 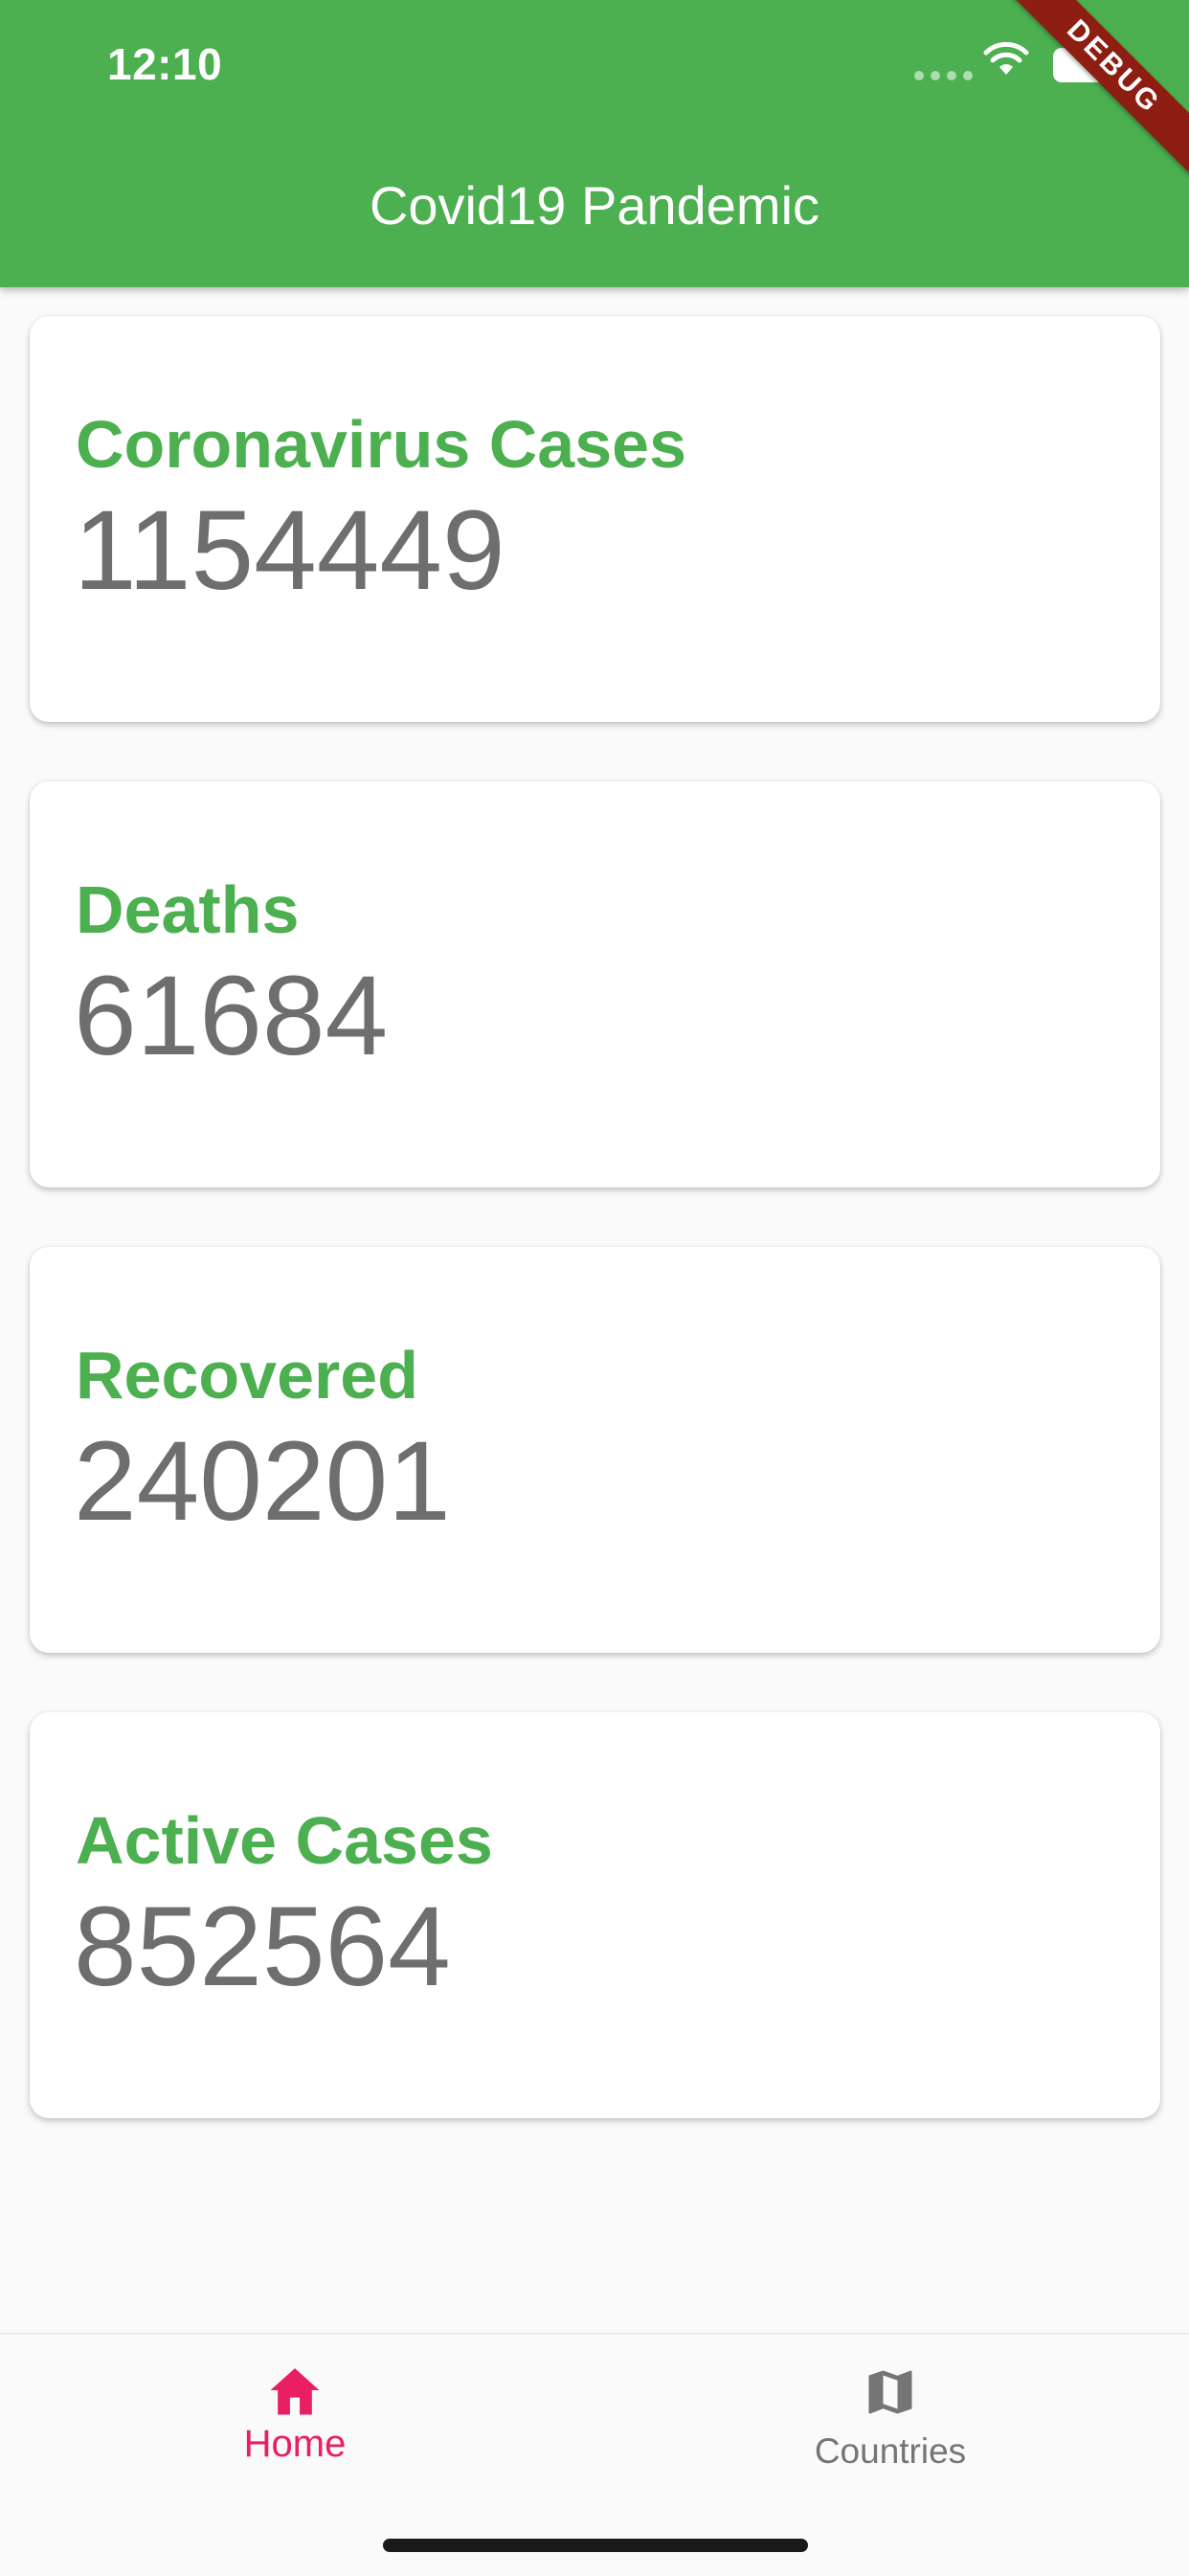 I want to click on stat-label: Recovered, so click(x=247, y=1375).